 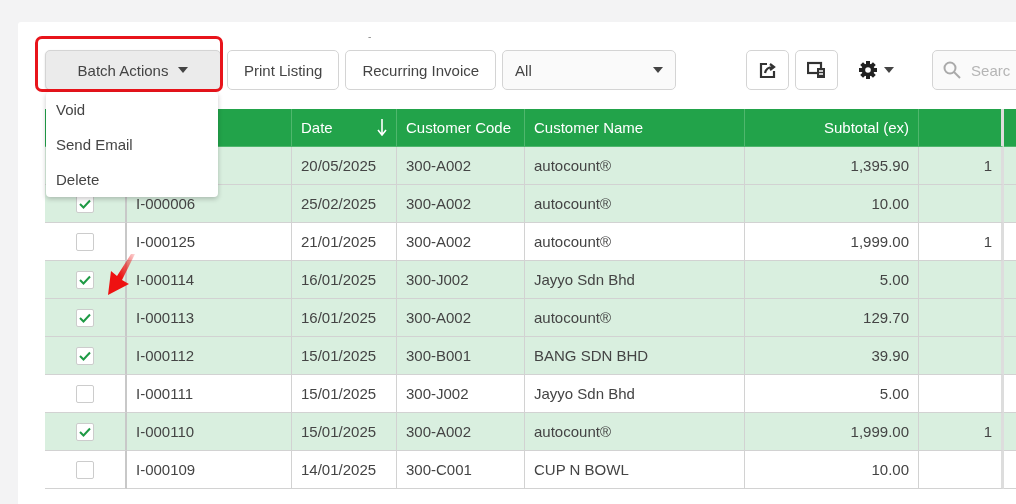 I want to click on search-icon, so click(x=952, y=70).